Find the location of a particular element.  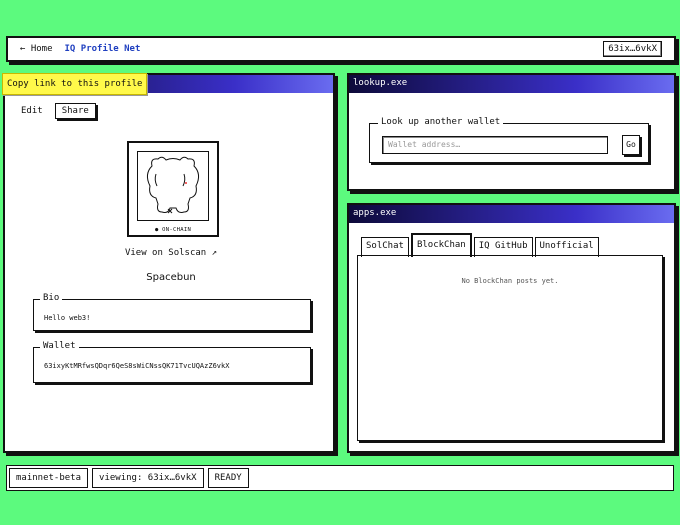

avatar is located at coordinates (173, 186).